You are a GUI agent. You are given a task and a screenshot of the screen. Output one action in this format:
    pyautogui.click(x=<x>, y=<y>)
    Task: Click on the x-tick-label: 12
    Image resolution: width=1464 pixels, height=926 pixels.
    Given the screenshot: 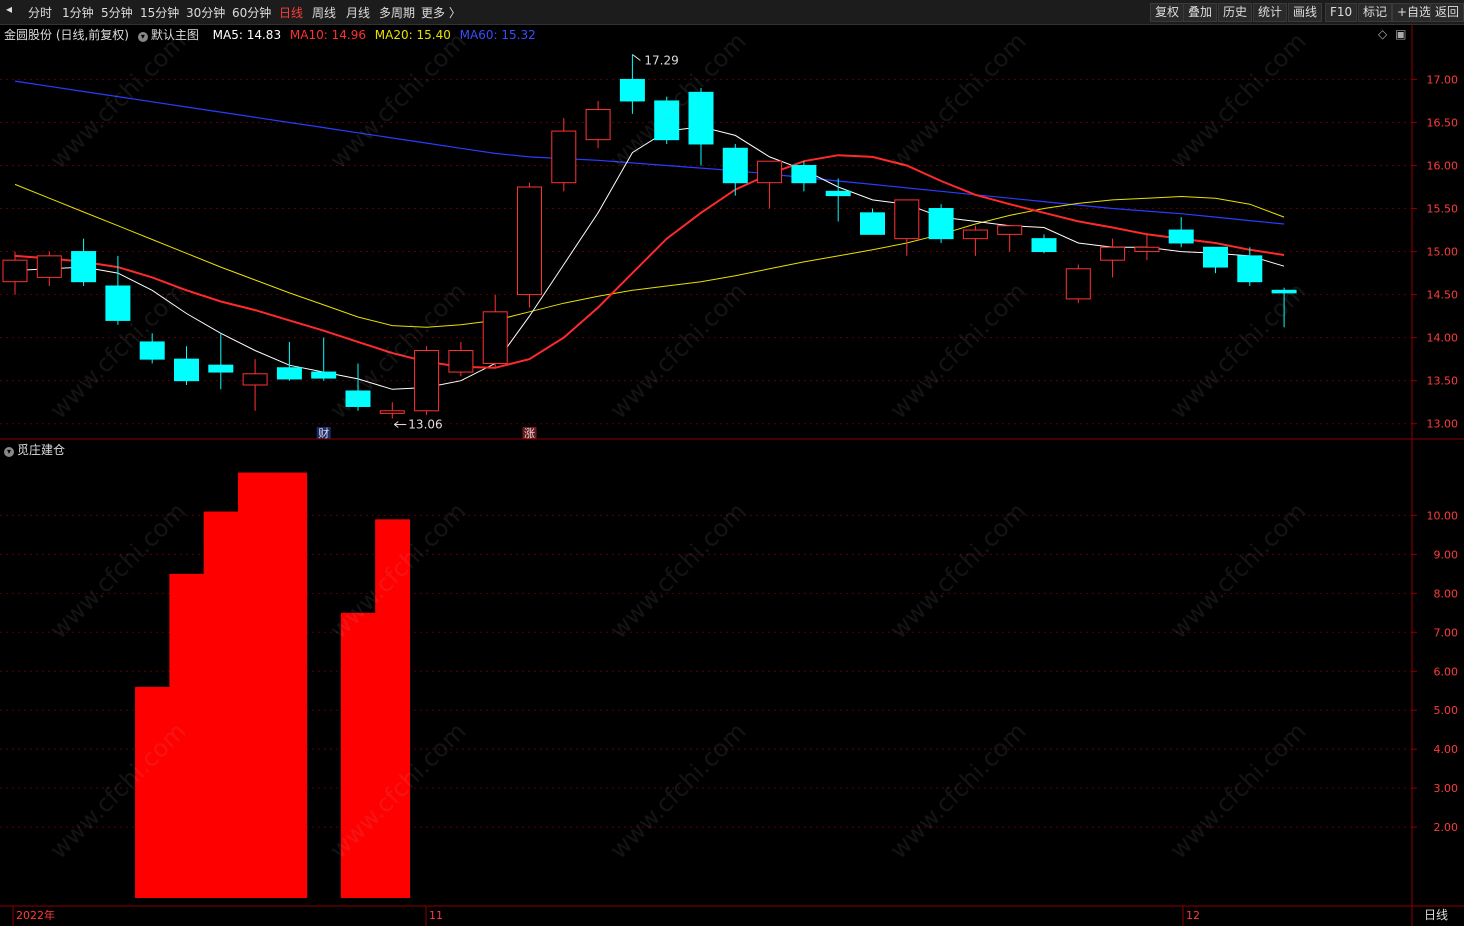 What is the action you would take?
    pyautogui.click(x=1193, y=915)
    